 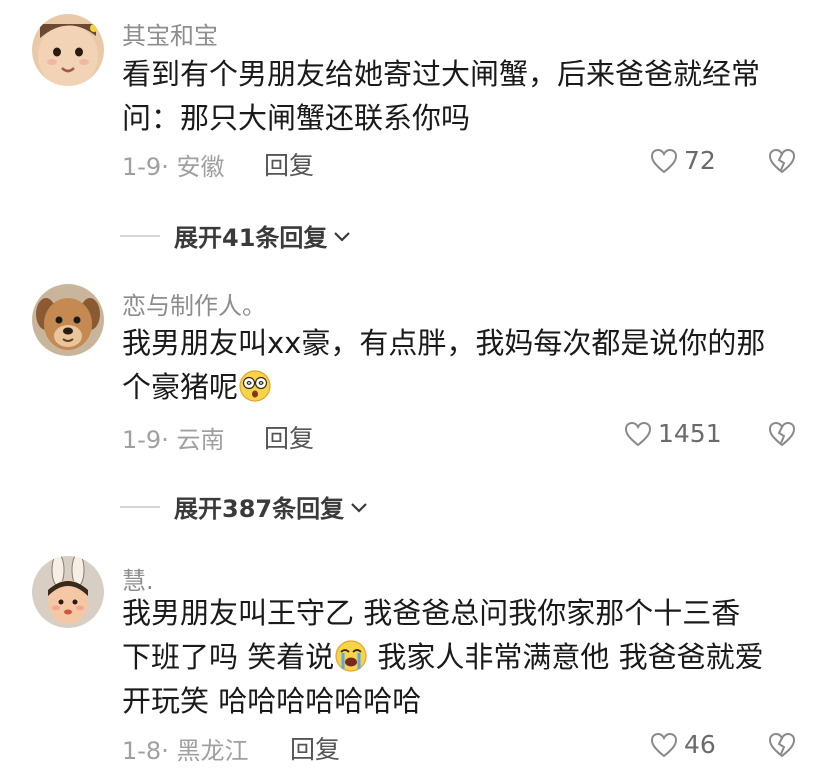 I want to click on expand-replies-button: 展开387条回复, so click(x=245, y=506).